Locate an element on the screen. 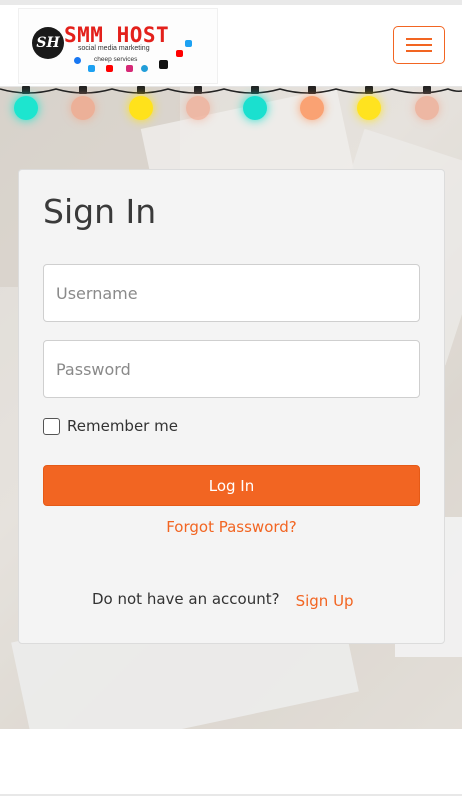 Image resolution: width=462 pixels, height=800 pixels. logo-badge: SH is located at coordinates (48, 43).